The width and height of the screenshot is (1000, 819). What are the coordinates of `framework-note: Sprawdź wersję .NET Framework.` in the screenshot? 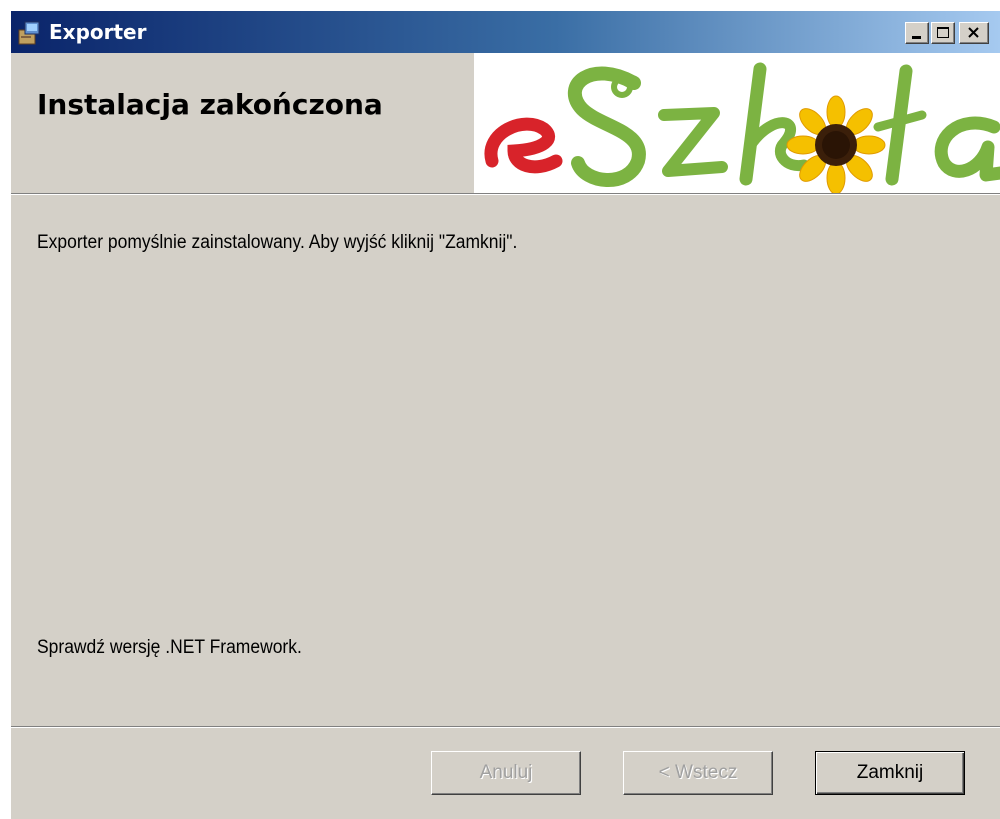 It's located at (169, 647).